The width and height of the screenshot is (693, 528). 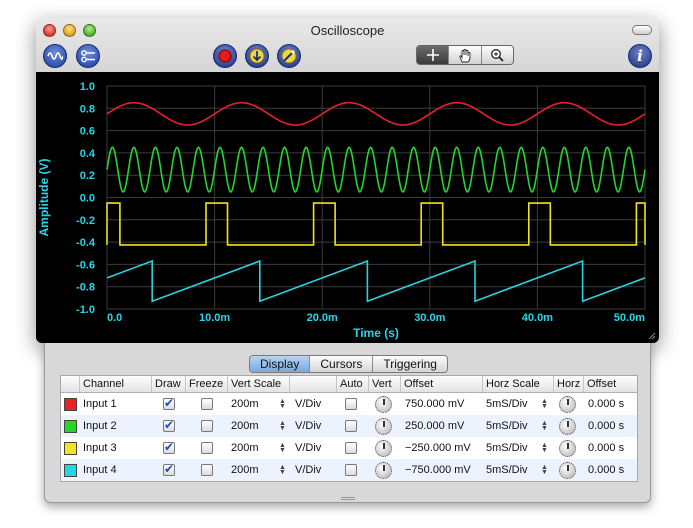 I want to click on vert-scale-unit: V/Div, so click(x=308, y=470).